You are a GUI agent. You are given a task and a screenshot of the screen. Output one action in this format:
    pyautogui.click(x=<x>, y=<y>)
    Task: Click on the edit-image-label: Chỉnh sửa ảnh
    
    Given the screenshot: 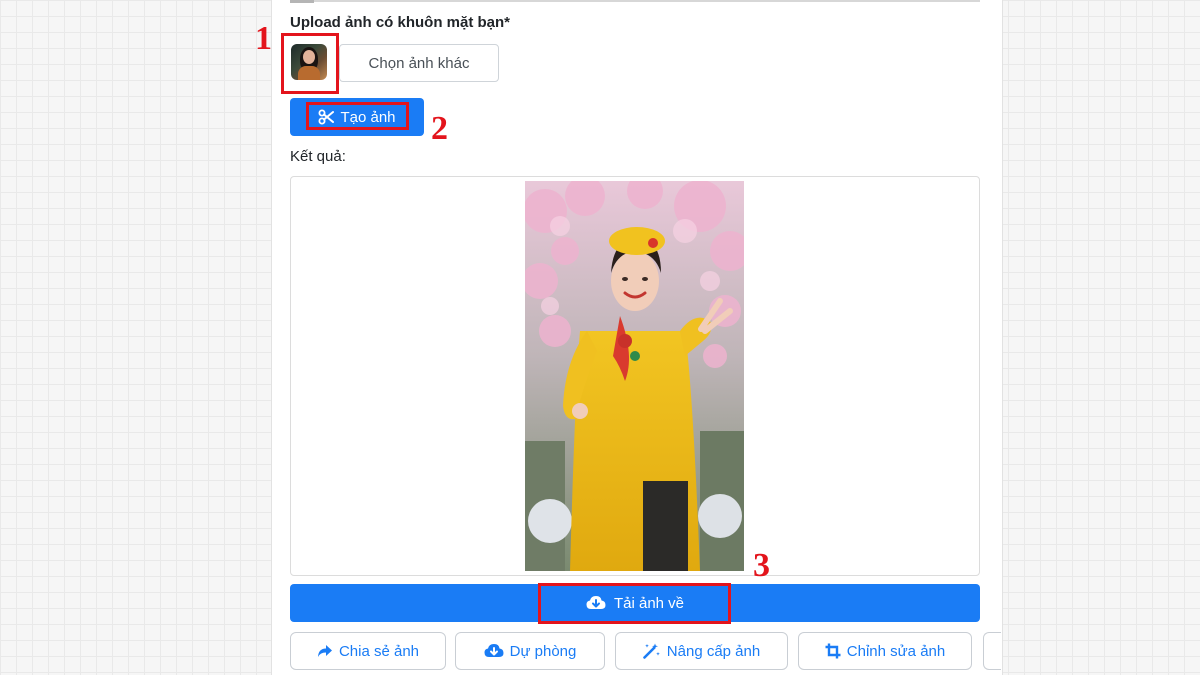 What is the action you would take?
    pyautogui.click(x=896, y=651)
    